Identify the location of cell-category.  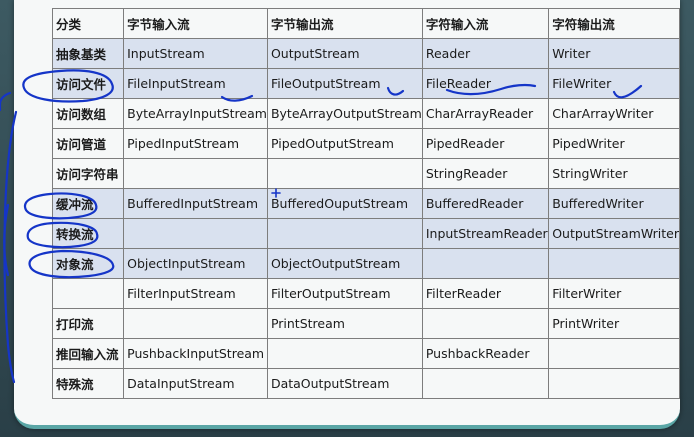
(88, 293).